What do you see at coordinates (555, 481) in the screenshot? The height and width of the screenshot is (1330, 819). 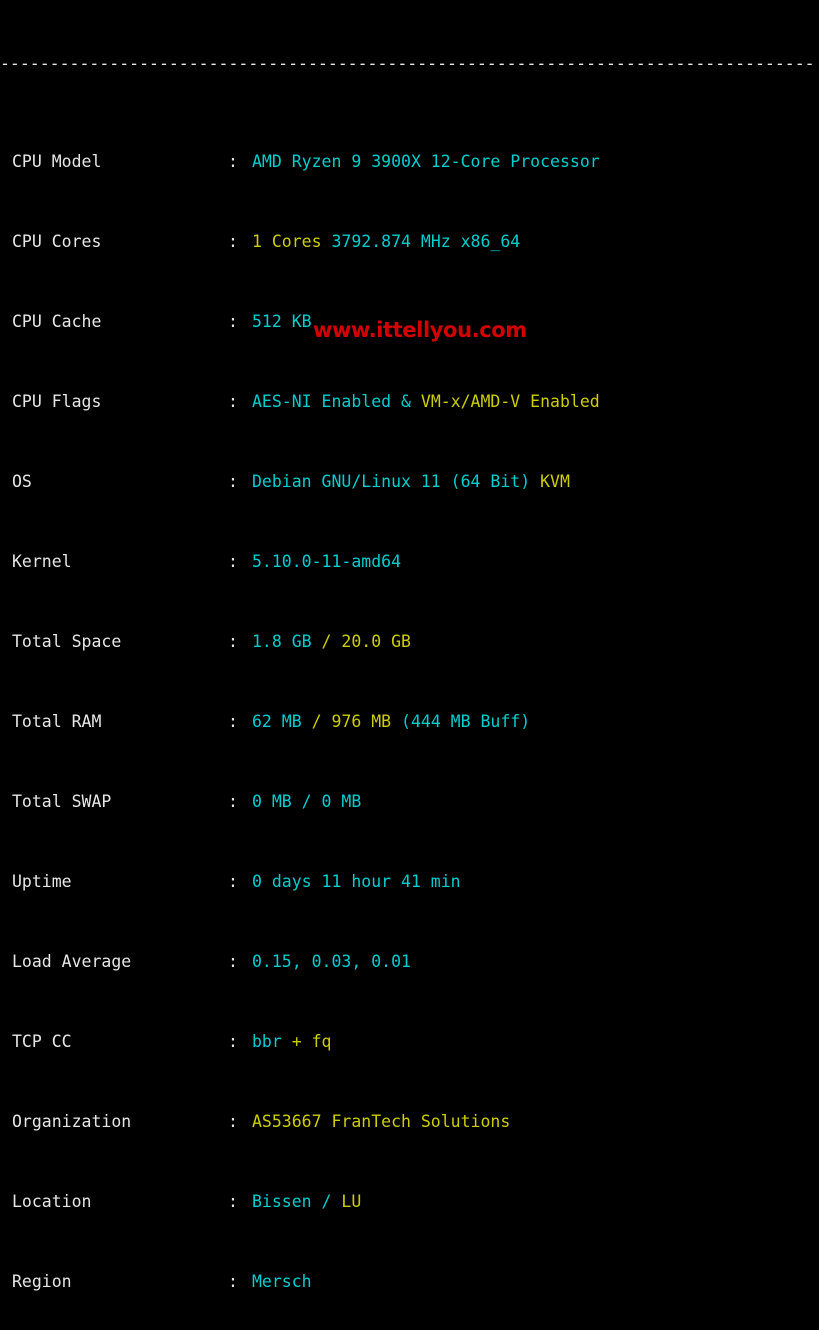 I see `value-os-virt: KVM` at bounding box center [555, 481].